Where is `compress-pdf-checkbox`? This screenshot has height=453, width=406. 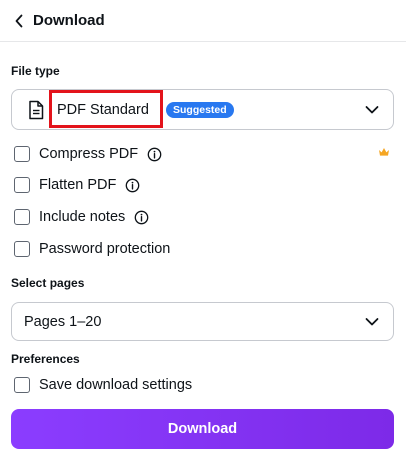 compress-pdf-checkbox is located at coordinates (22, 154).